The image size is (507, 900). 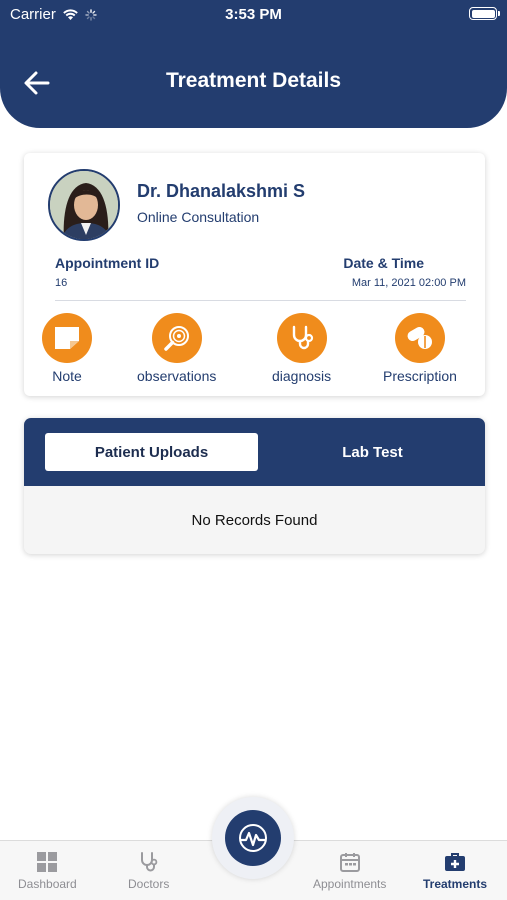 I want to click on status-time: 3:53 PM, so click(x=253, y=14).